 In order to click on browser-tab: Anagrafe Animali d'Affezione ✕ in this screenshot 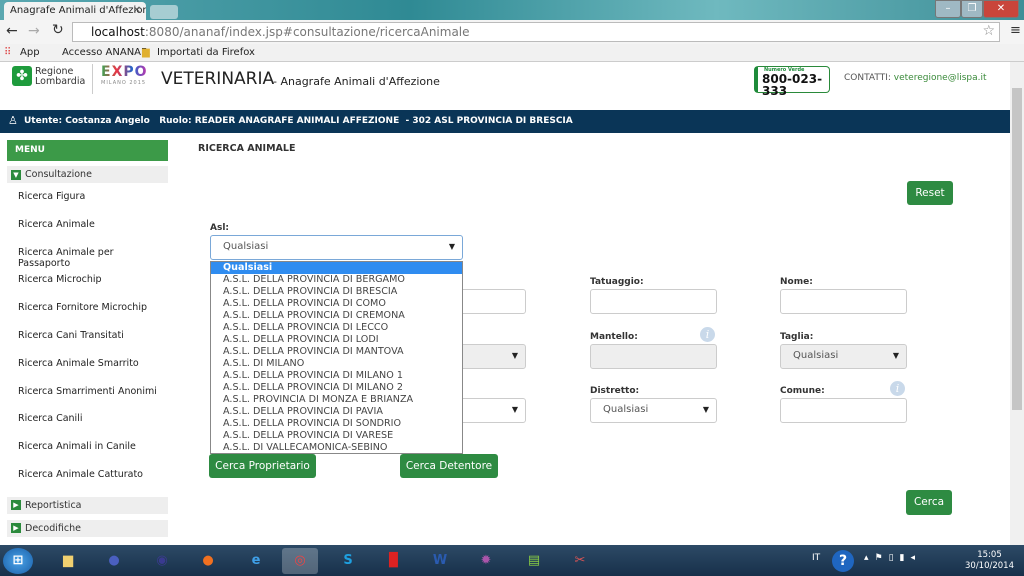, I will do `click(75, 11)`.